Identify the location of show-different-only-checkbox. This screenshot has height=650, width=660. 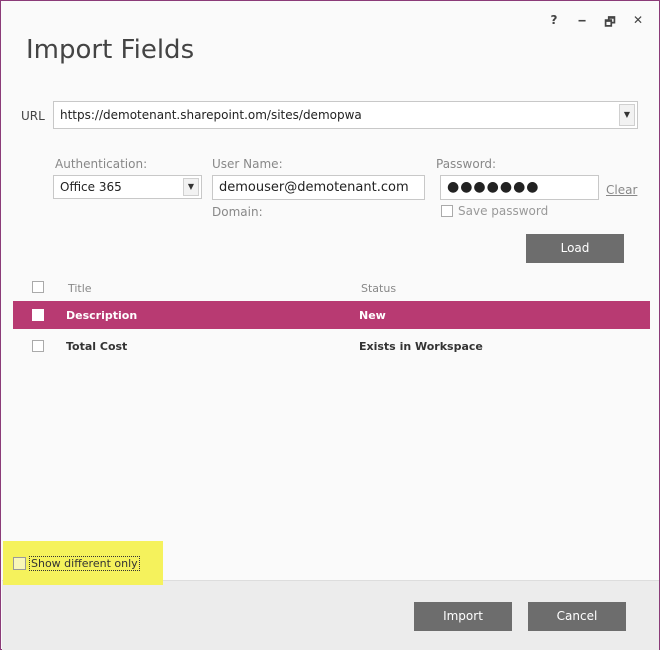
(19, 563).